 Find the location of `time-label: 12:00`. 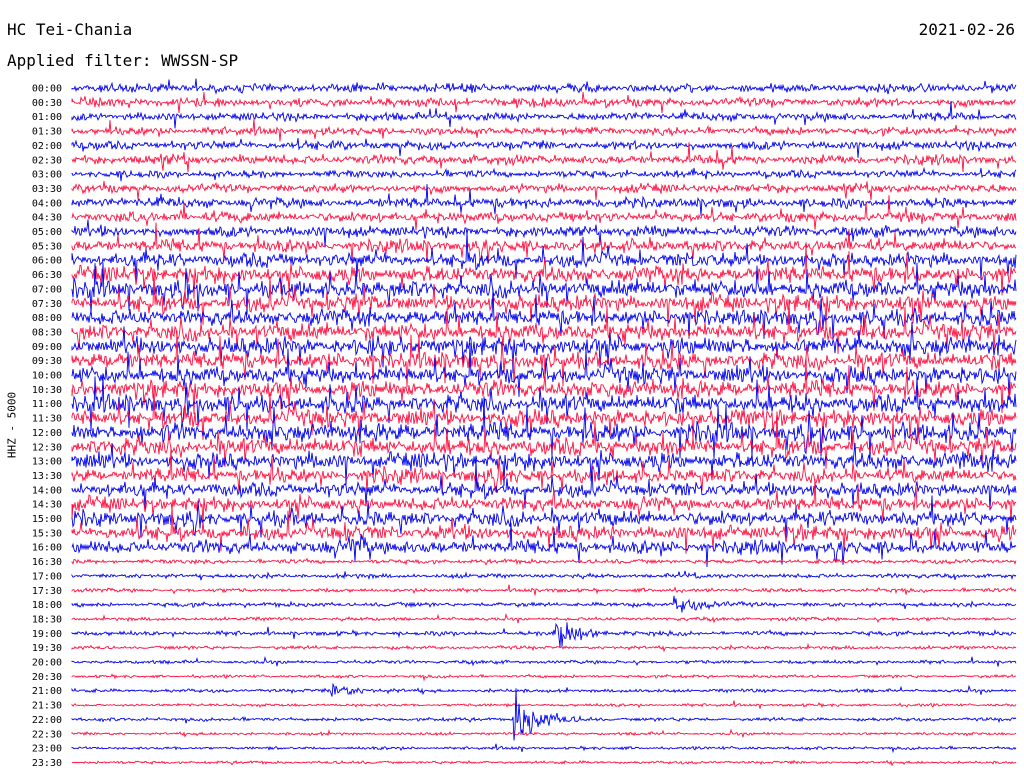

time-label: 12:00 is located at coordinates (47, 433).